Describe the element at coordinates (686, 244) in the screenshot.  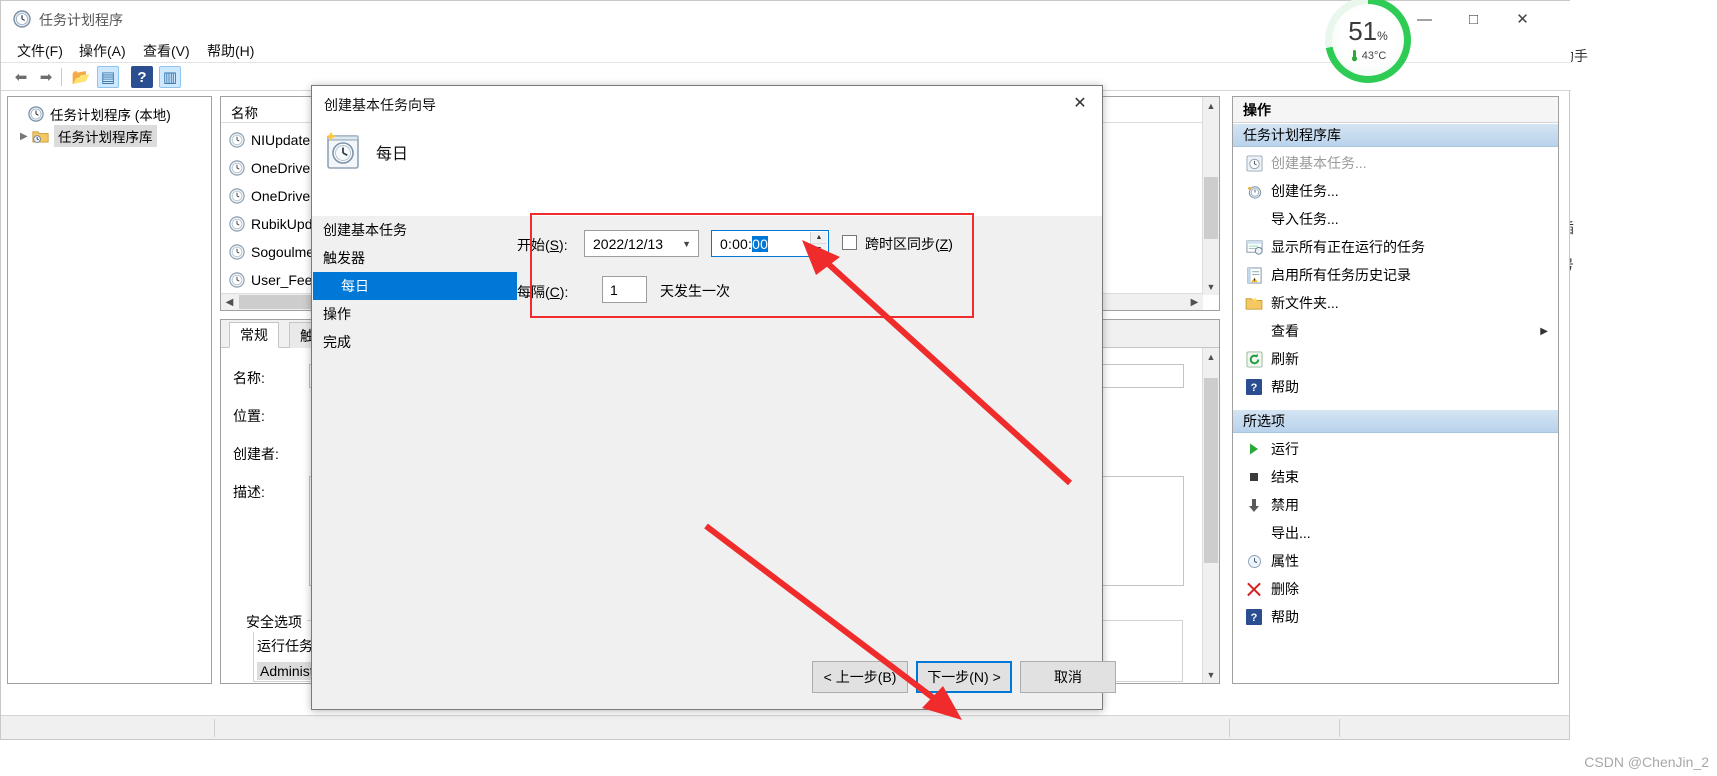
I see `chevron-down-icon: ▼` at that location.